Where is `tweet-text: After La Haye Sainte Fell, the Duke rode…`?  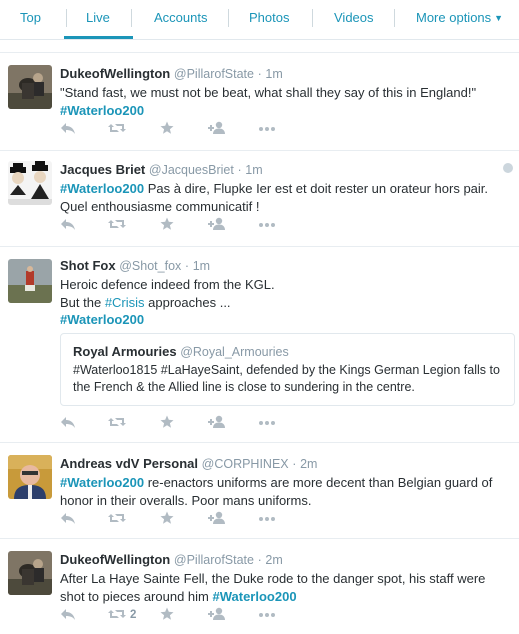
tweet-text: After La Haye Sainte Fell, the Duke rode… is located at coordinates (285, 587).